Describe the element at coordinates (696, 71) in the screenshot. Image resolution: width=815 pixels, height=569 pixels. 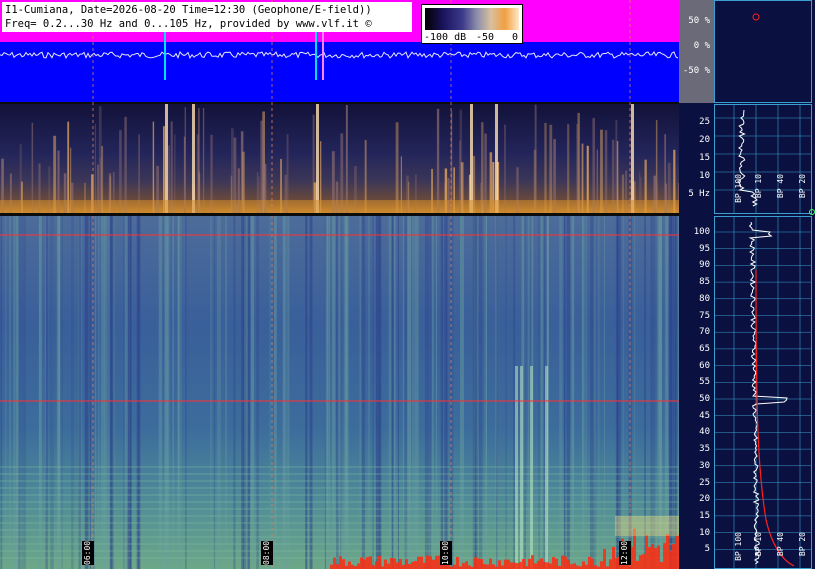
I see `waveform-axis-label: -50 %` at that location.